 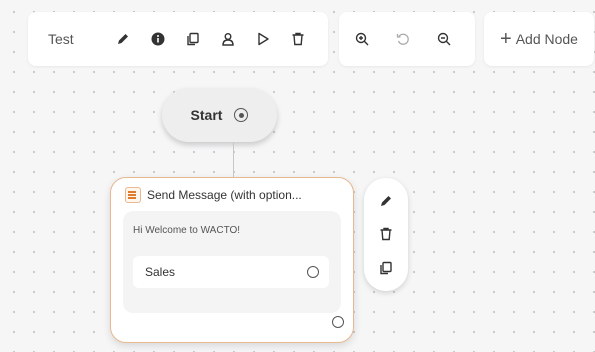 I want to click on user-button, so click(x=228, y=39).